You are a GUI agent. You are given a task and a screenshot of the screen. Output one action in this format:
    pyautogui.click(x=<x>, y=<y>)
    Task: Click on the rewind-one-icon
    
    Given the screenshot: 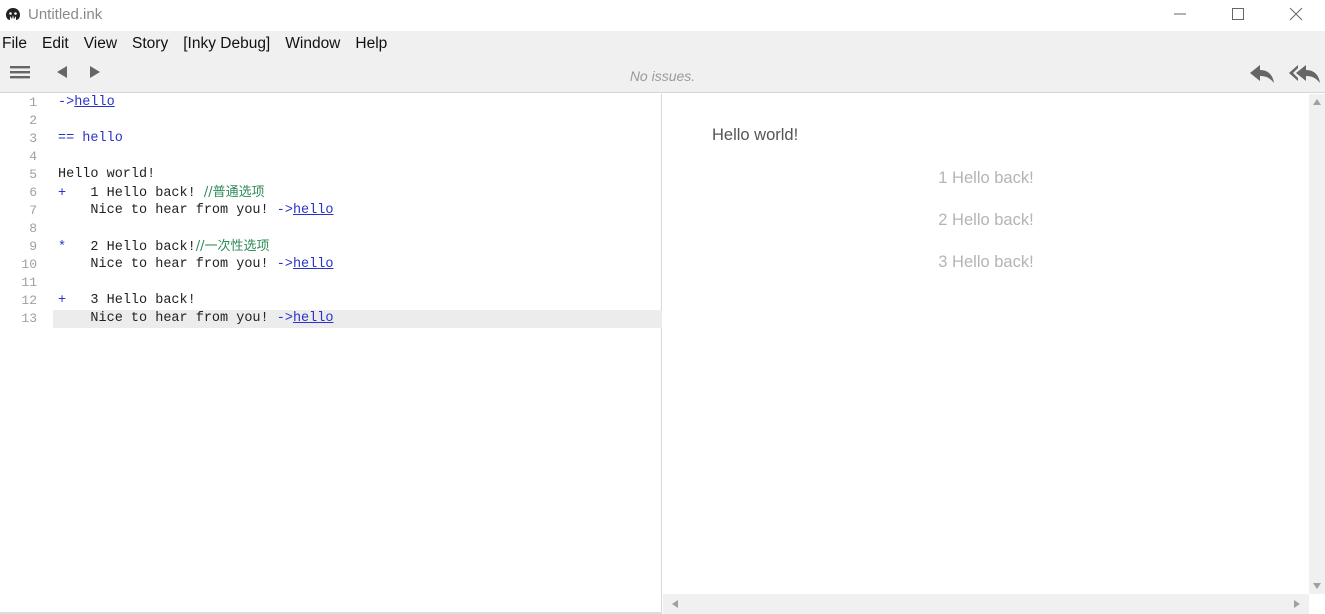 What is the action you would take?
    pyautogui.click(x=1262, y=74)
    